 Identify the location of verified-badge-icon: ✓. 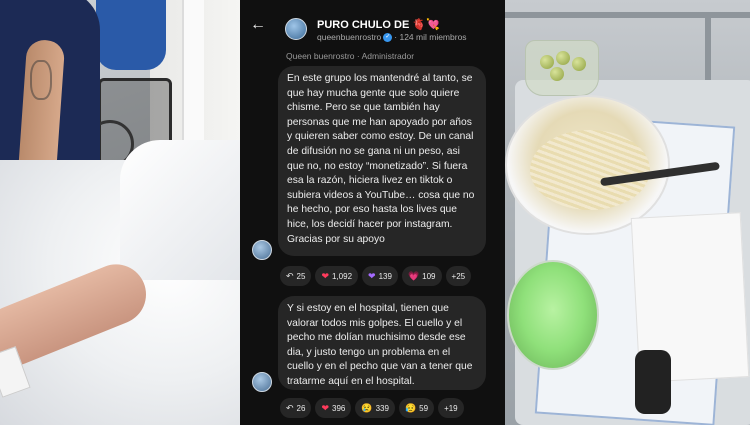
(388, 38).